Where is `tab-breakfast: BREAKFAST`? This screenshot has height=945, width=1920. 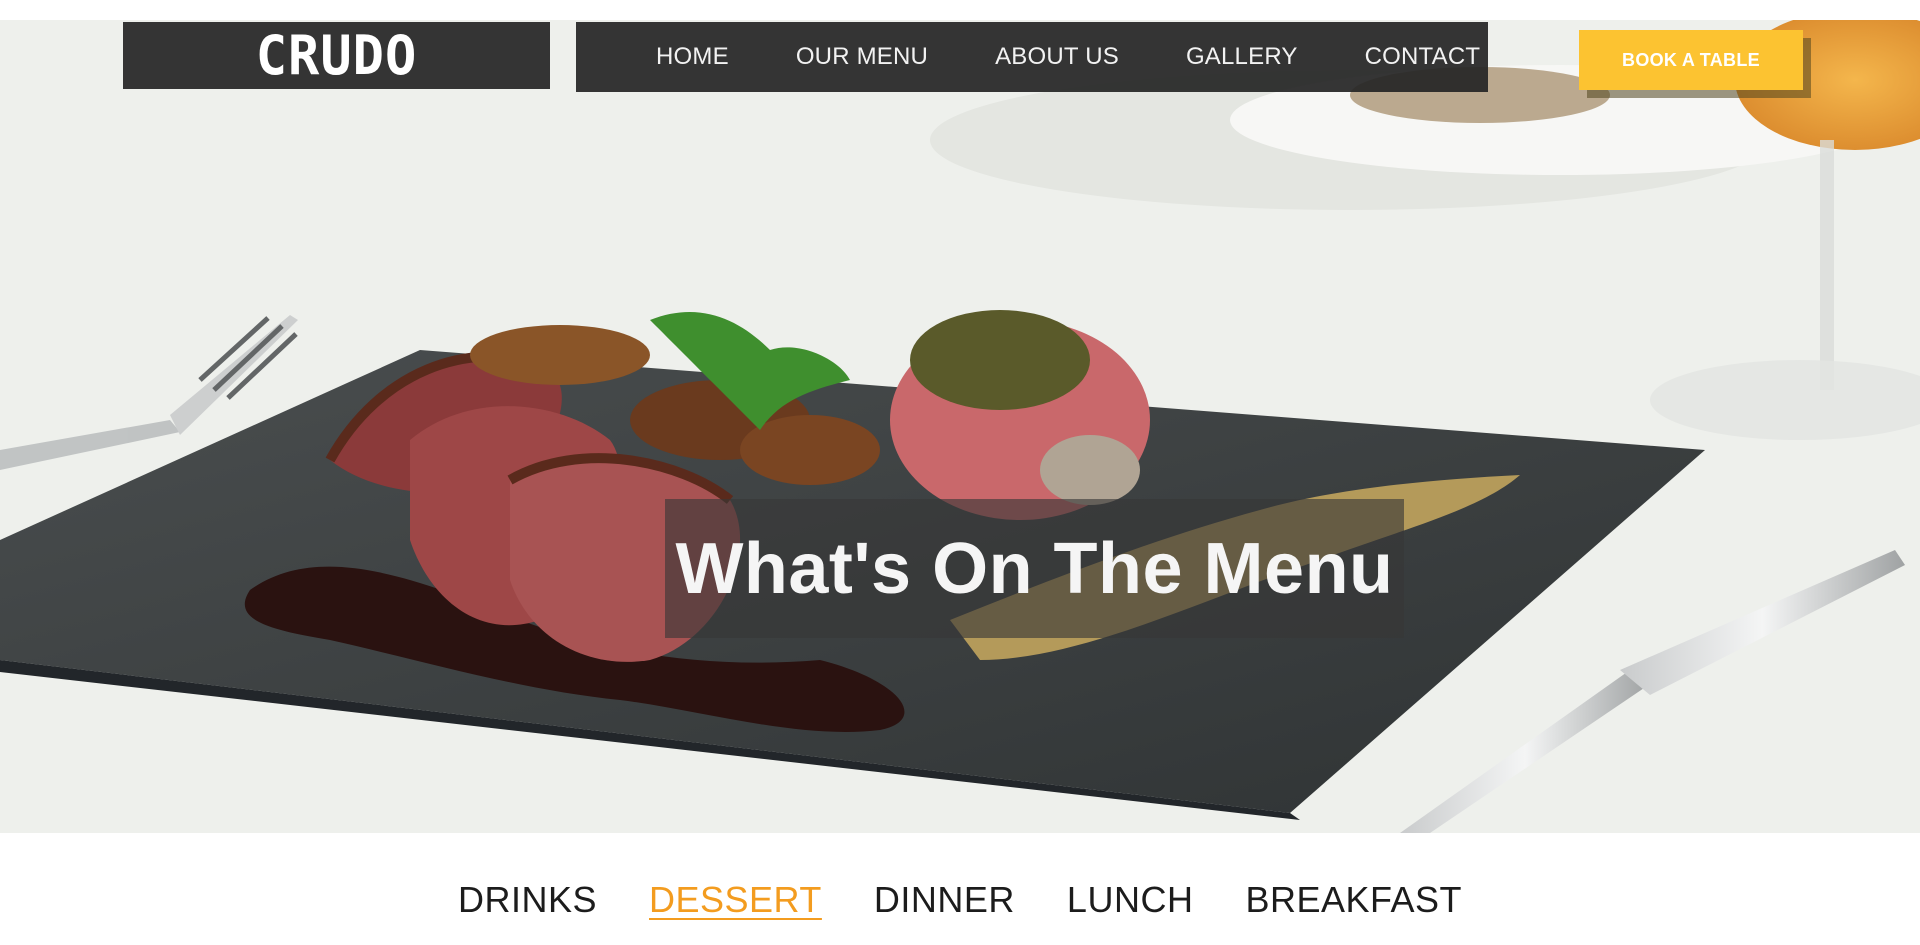 tab-breakfast: BREAKFAST is located at coordinates (1353, 900).